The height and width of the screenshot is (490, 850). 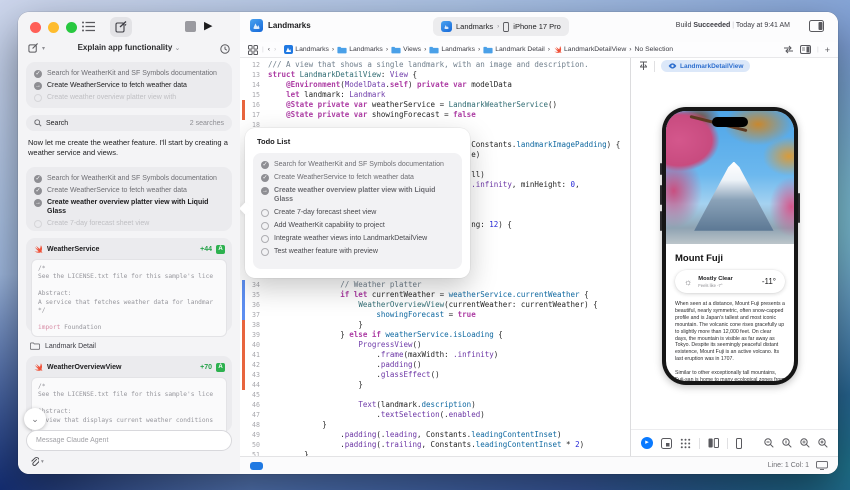 I want to click on code-line: 47 .textSelection(.enabled), so click(x=435, y=415).